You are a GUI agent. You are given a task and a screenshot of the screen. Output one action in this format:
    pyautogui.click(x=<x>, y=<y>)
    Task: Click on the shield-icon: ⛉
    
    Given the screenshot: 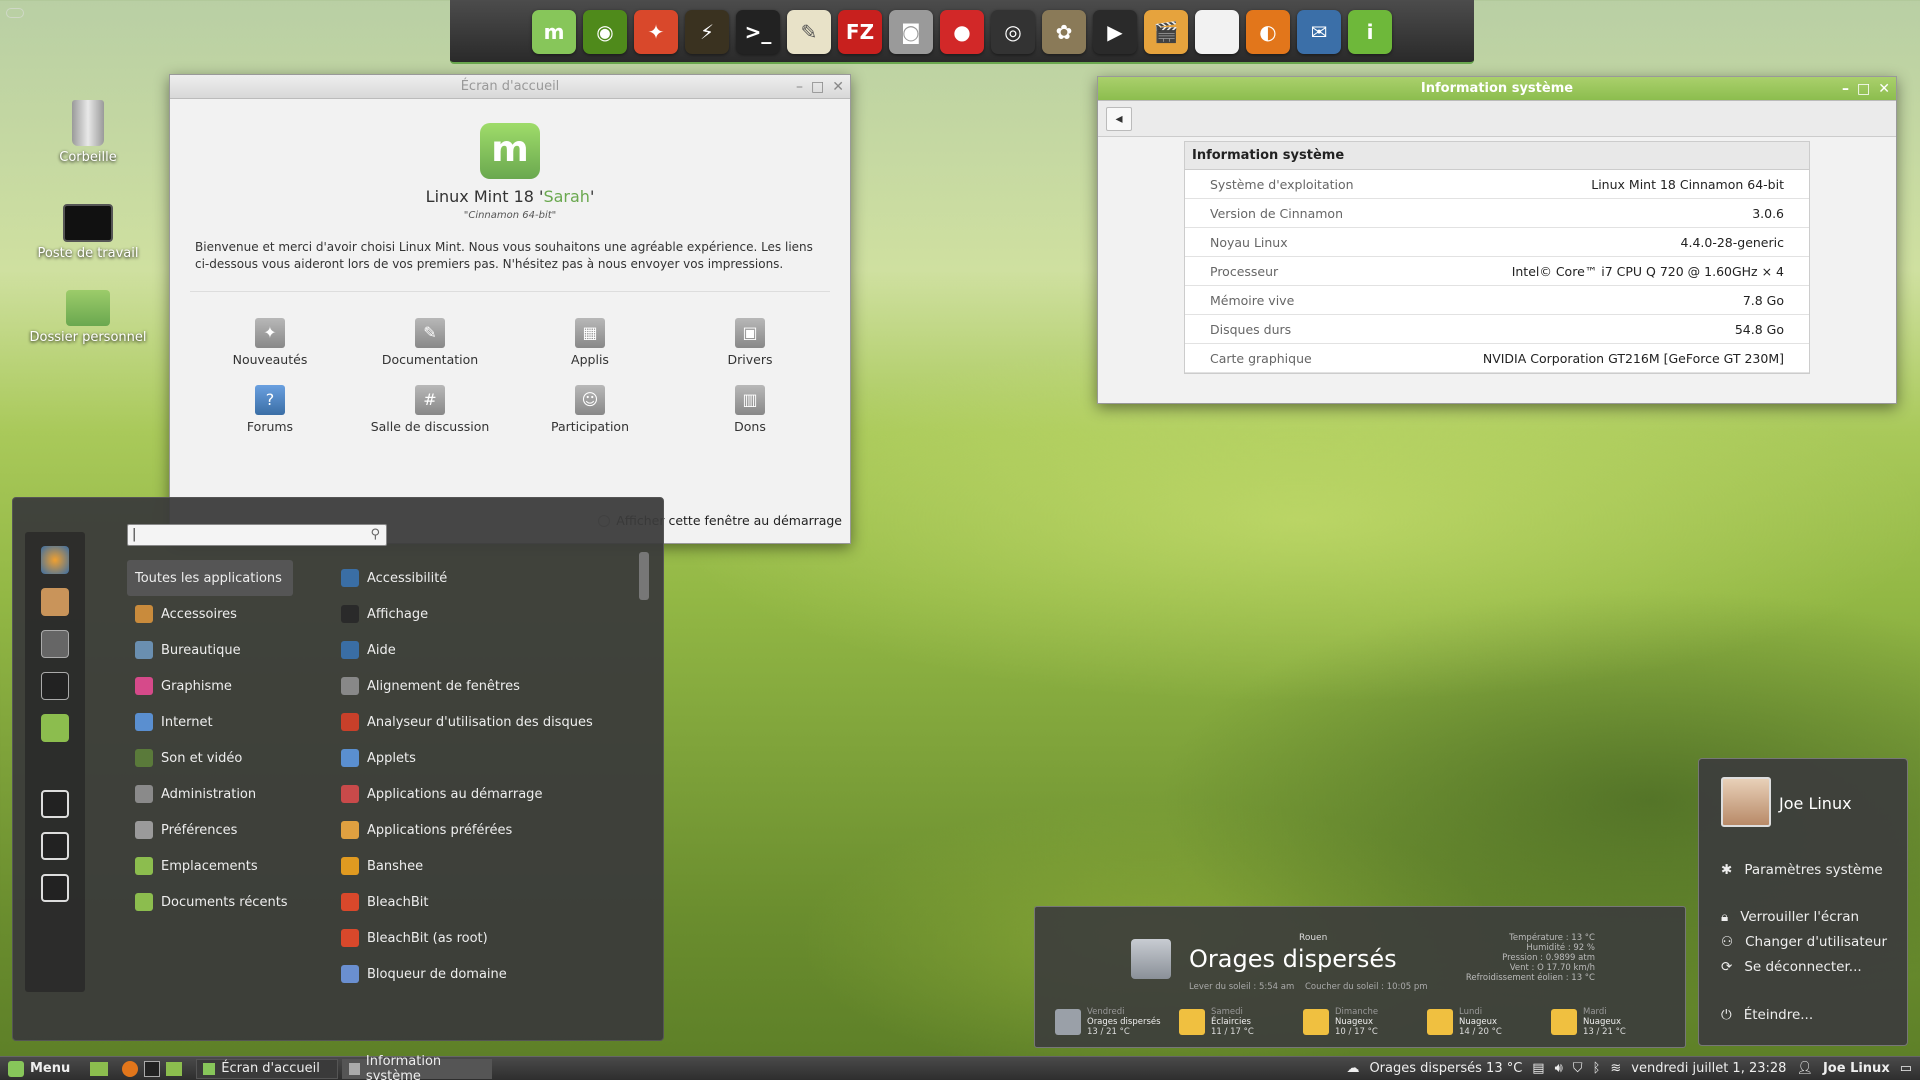 What is the action you would take?
    pyautogui.click(x=1578, y=1068)
    